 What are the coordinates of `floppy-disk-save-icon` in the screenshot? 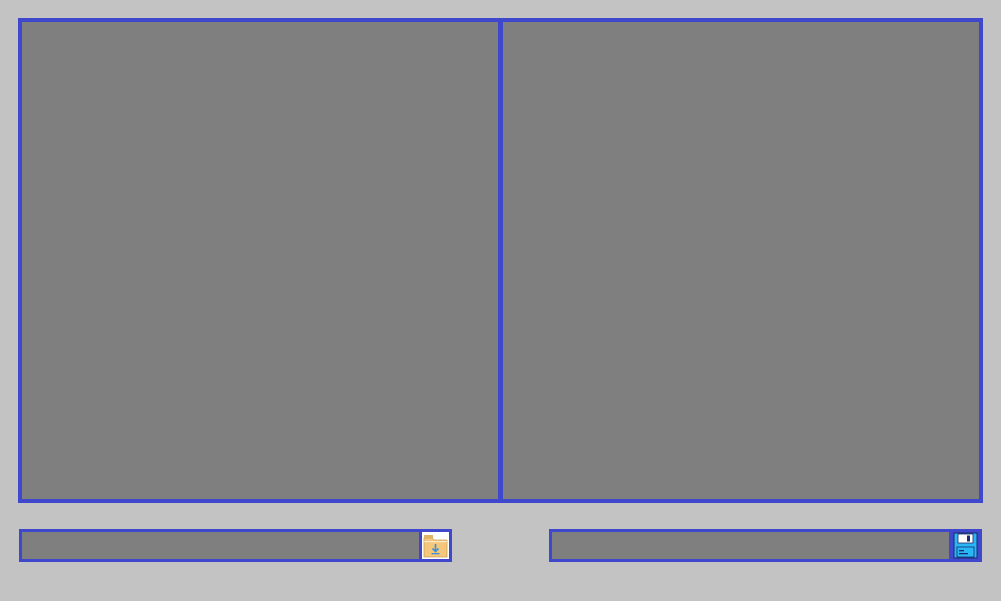 It's located at (965, 545).